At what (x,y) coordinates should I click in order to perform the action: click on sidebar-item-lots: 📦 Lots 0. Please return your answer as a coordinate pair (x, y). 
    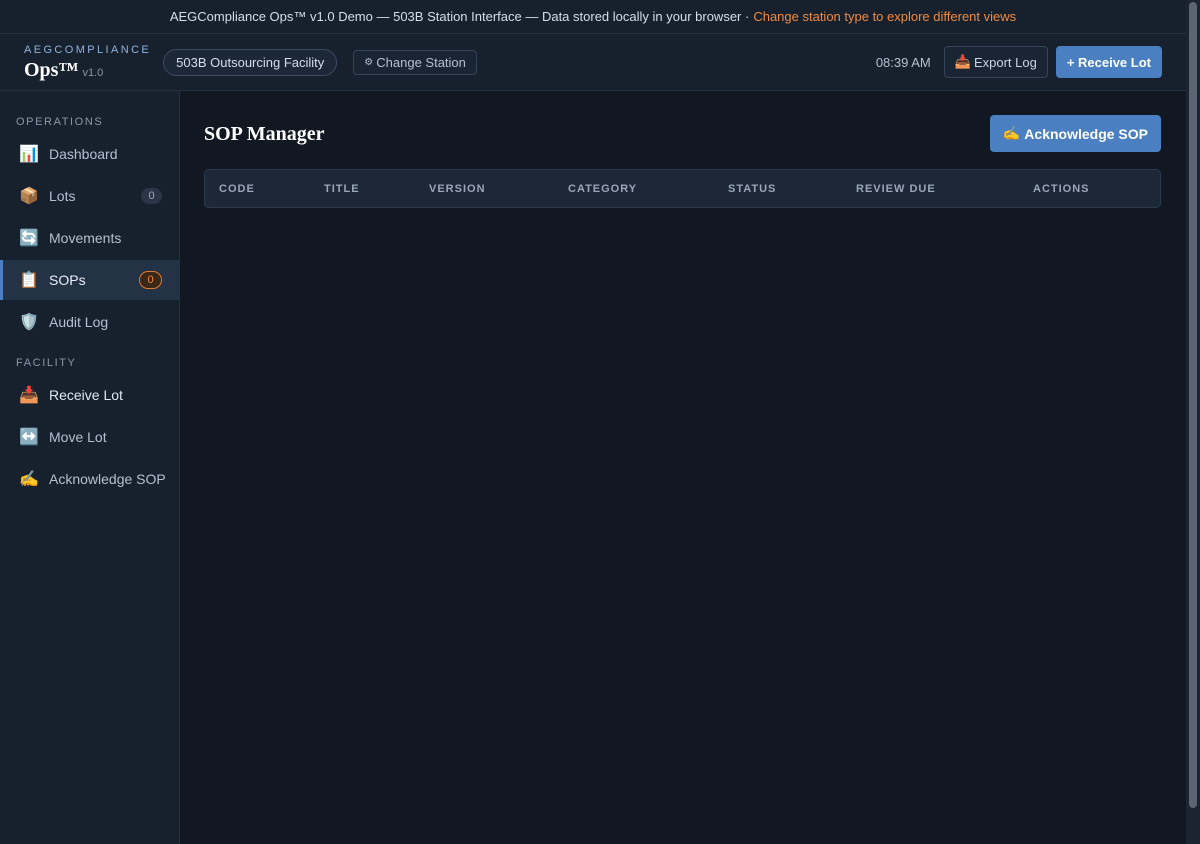
    Looking at the image, I should click on (89, 196).